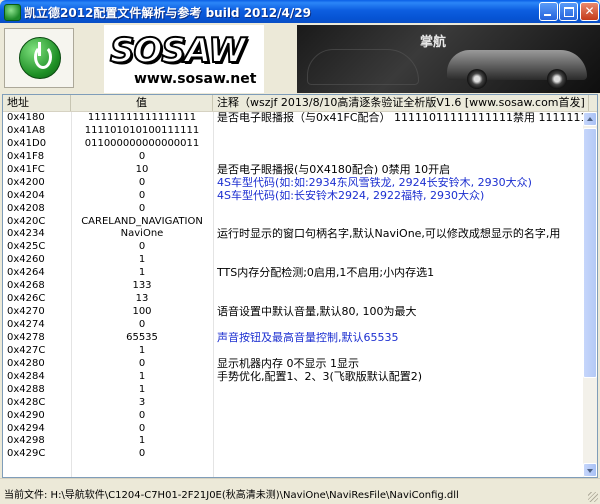  I want to click on minimize-icon, so click(547, 15).